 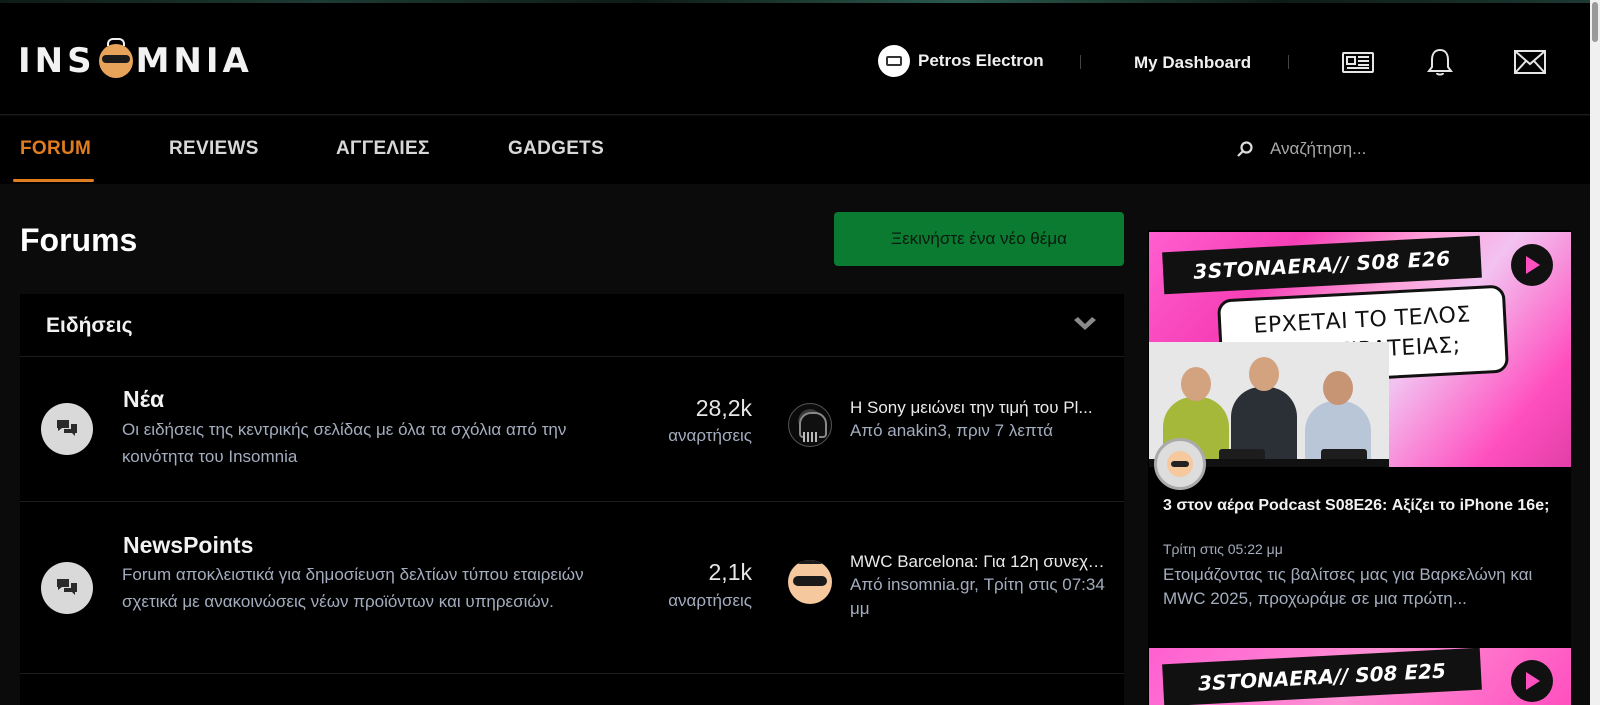 What do you see at coordinates (979, 239) in the screenshot?
I see `new-topic-button: Ξεκινήστε ένα νέο θέμα` at bounding box center [979, 239].